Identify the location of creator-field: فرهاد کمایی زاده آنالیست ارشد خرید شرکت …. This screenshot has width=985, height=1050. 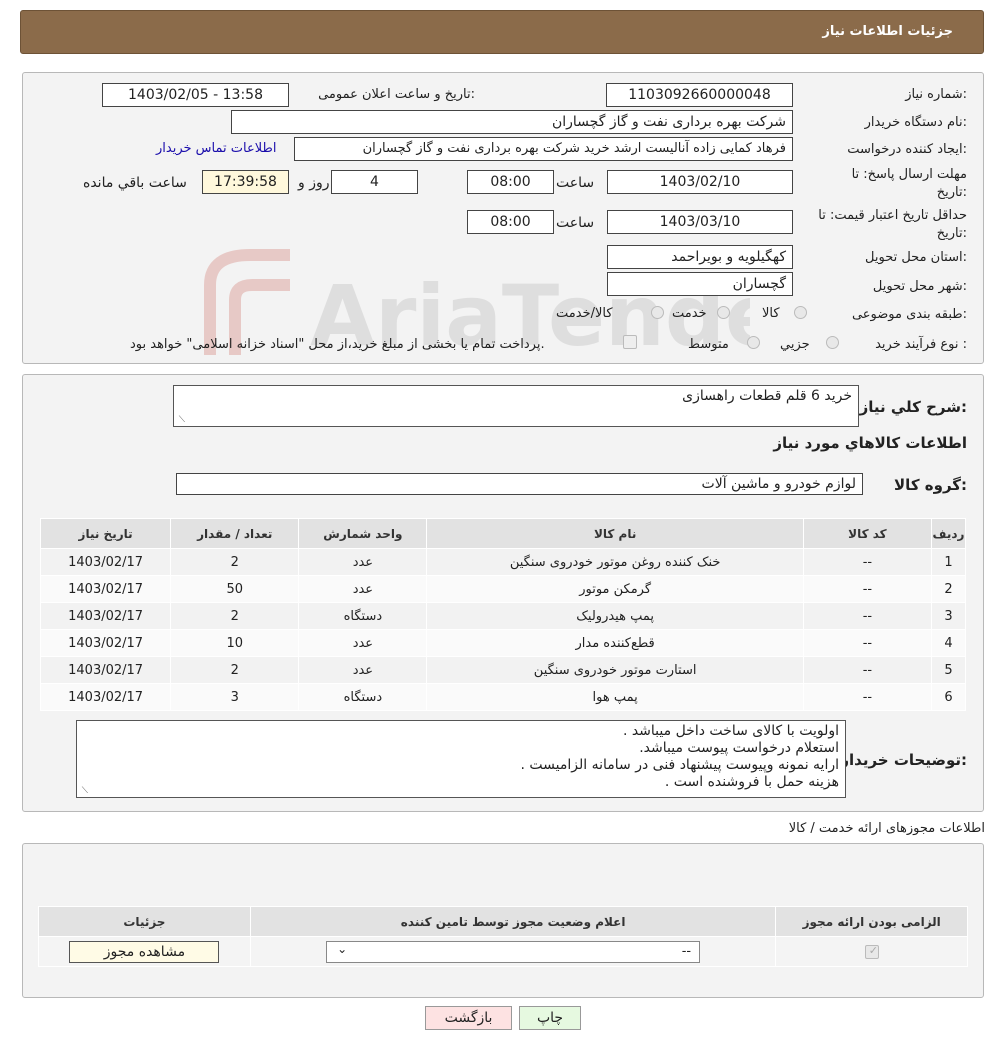
(543, 149).